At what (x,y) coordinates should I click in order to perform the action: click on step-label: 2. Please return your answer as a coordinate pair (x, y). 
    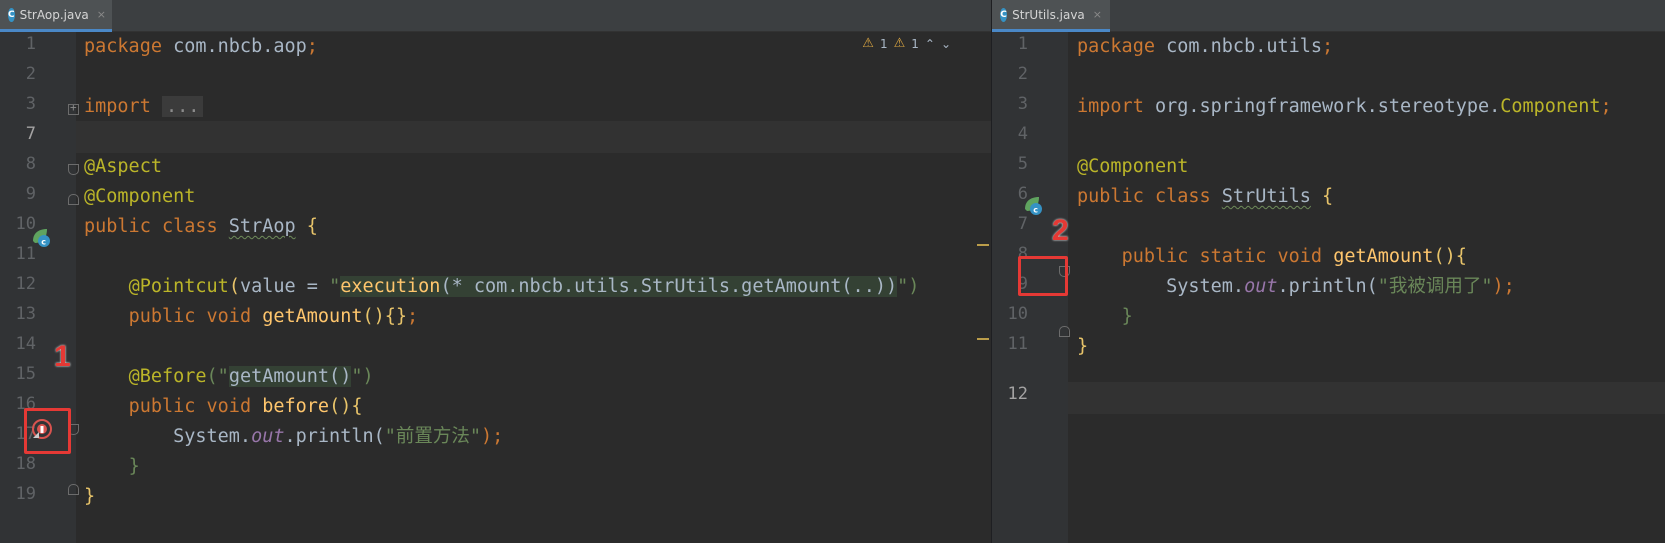
    Looking at the image, I should click on (1060, 230).